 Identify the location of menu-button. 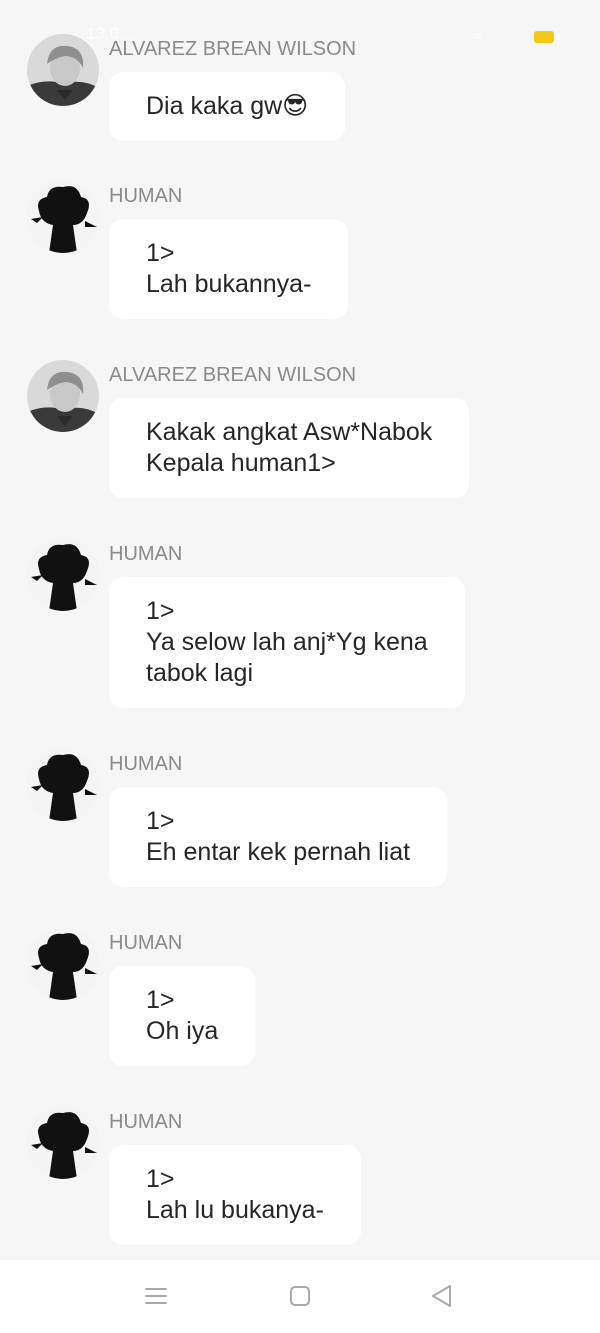
(156, 1296).